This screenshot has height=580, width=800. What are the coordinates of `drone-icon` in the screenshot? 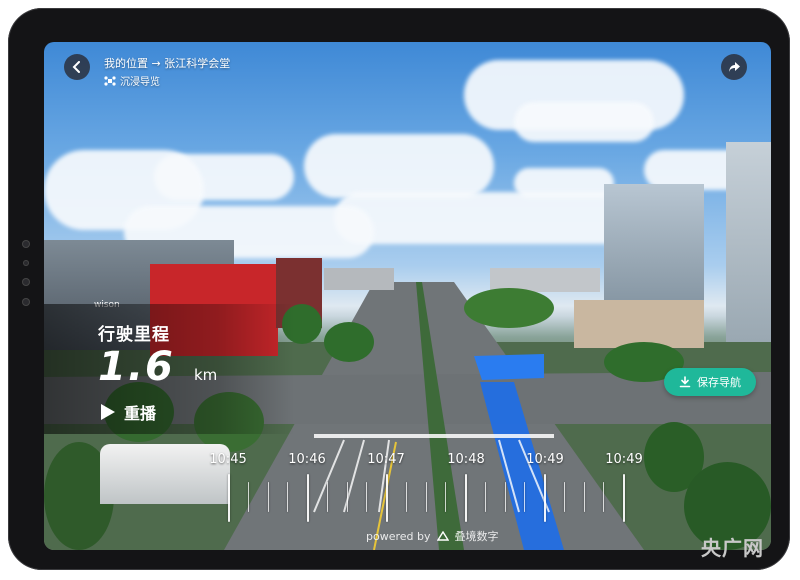 It's located at (110, 80).